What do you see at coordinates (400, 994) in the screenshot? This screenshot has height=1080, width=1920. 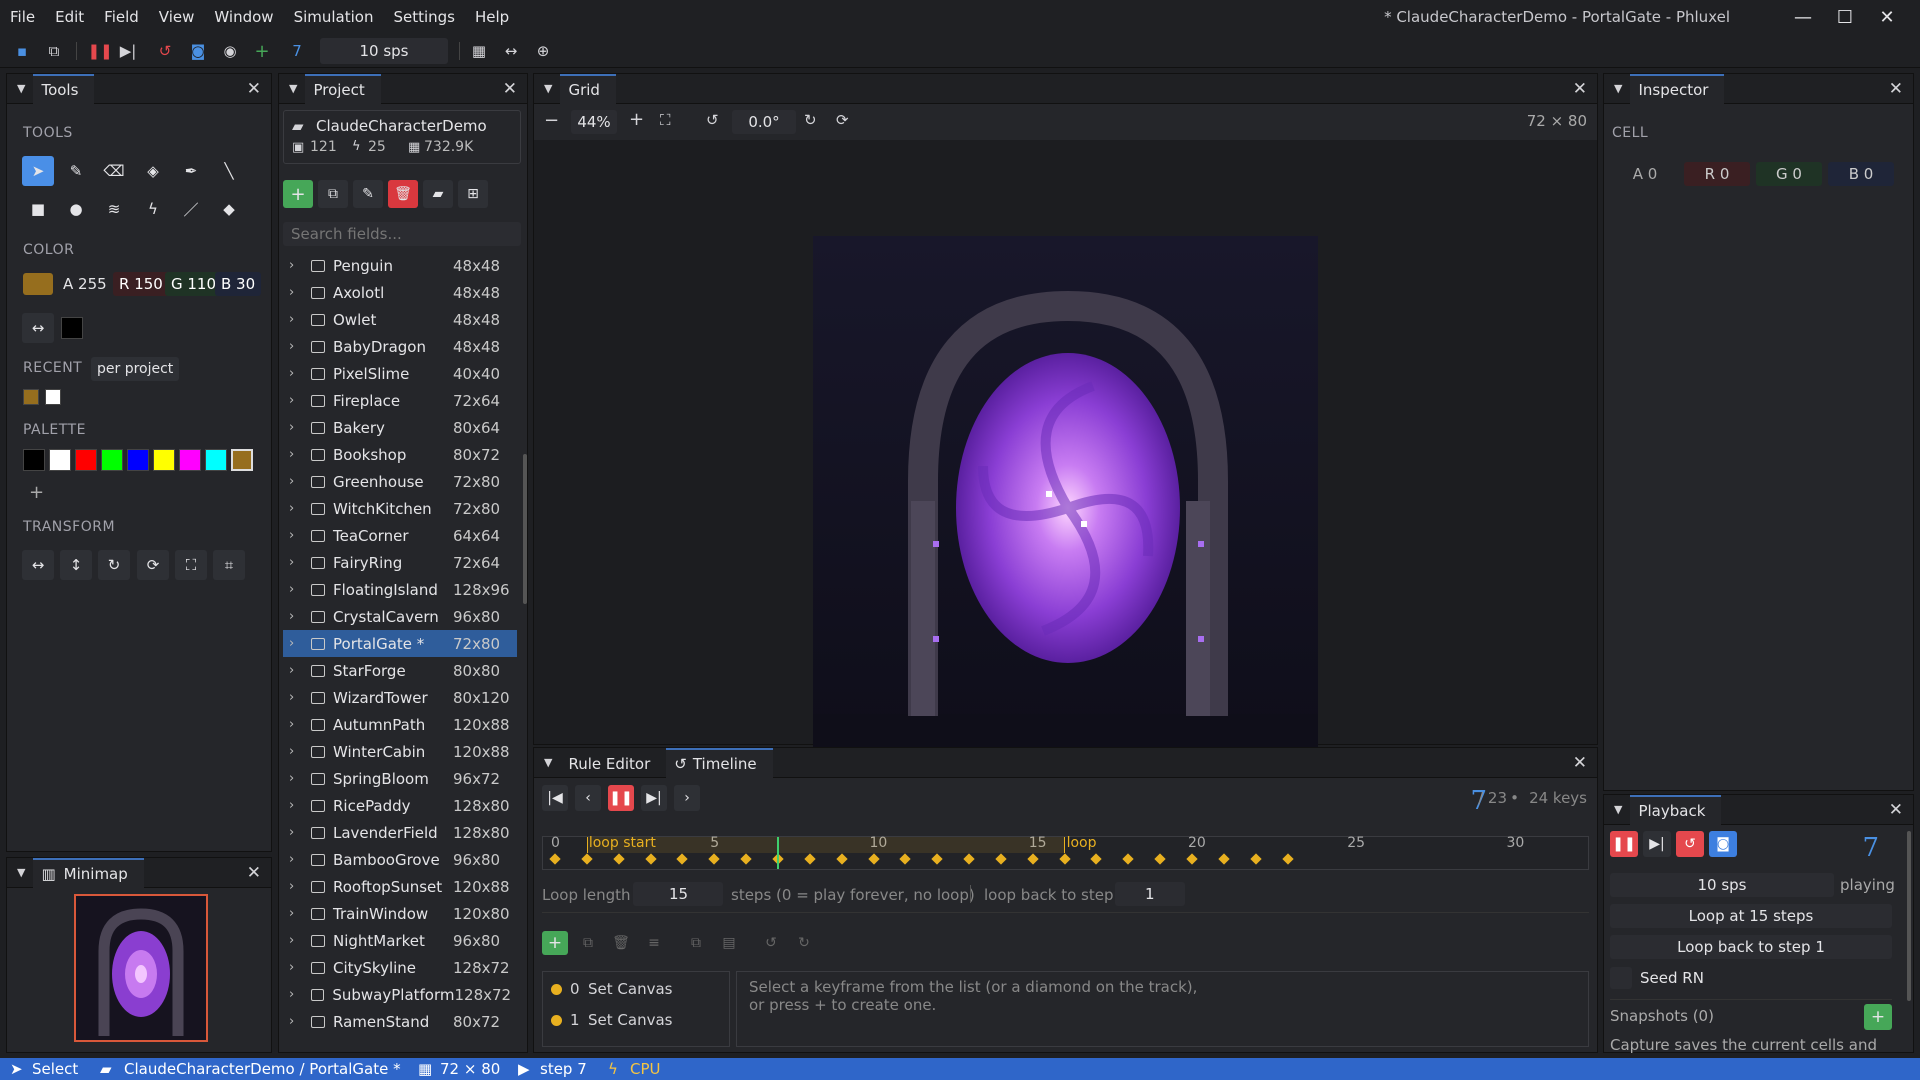 I see `field-list-item: › SubwayPlatform 128x72` at bounding box center [400, 994].